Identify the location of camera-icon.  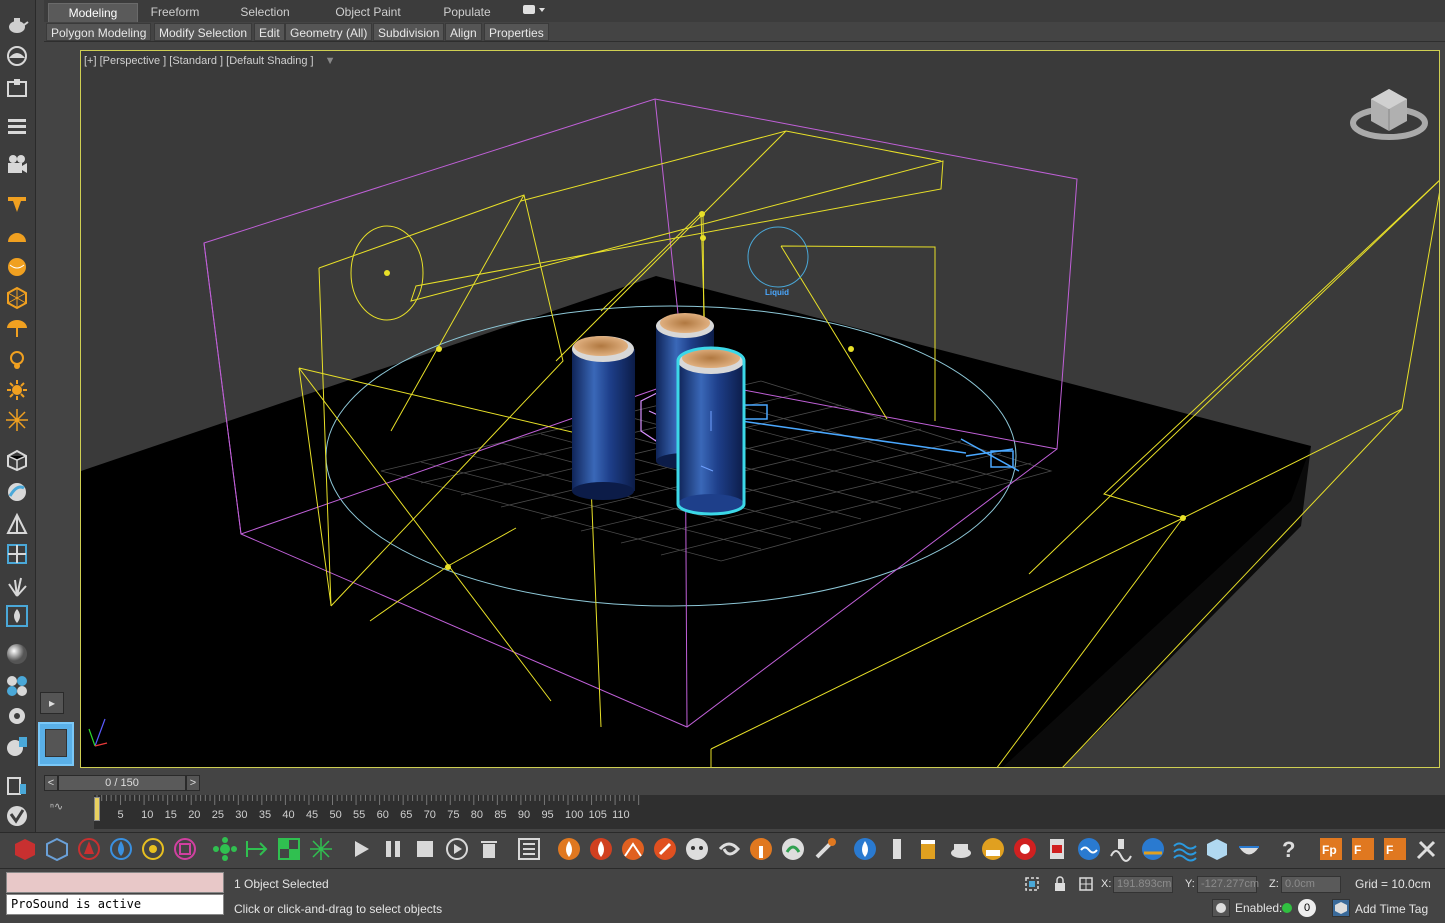
(17, 164).